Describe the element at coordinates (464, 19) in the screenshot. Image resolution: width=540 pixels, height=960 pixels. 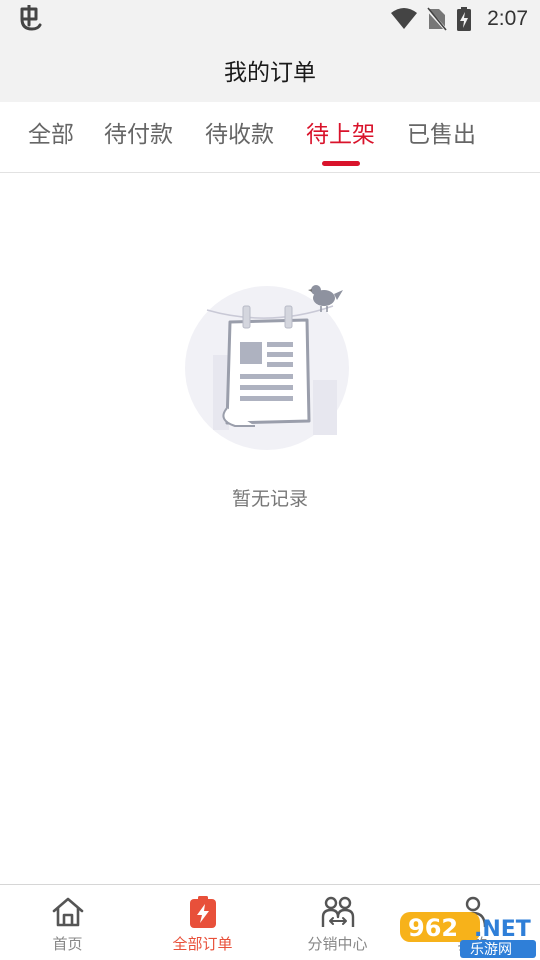
I see `battery-charging-icon` at that location.